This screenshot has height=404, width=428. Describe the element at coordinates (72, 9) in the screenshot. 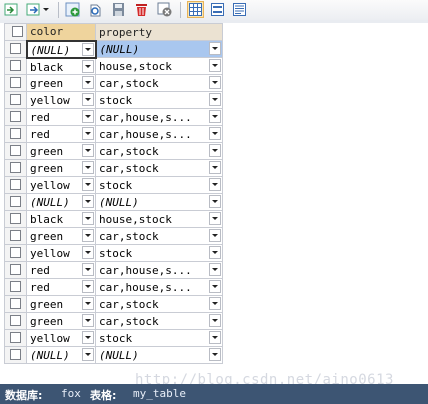

I see `add-row-icon` at that location.